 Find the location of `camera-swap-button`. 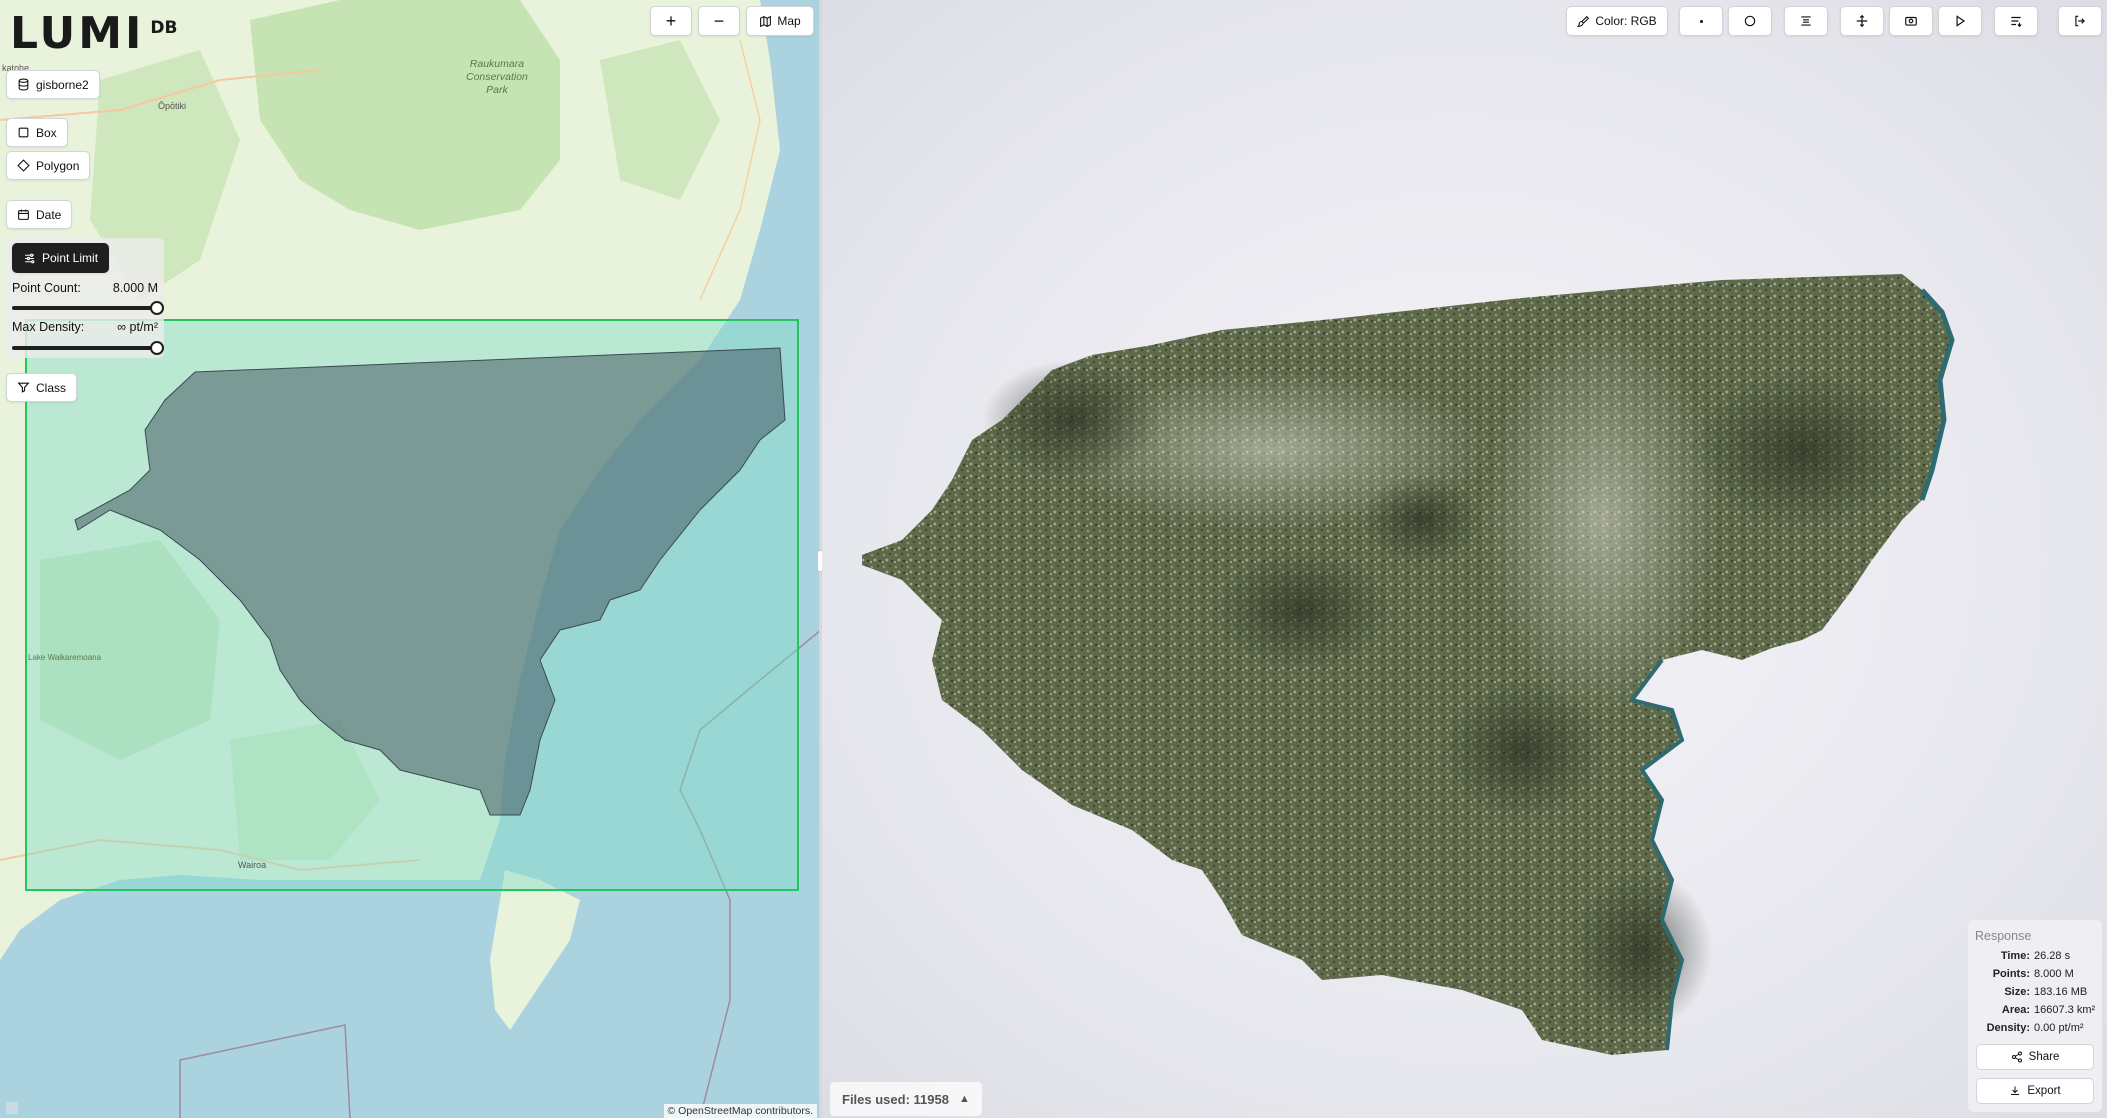

camera-swap-button is located at coordinates (1911, 21).